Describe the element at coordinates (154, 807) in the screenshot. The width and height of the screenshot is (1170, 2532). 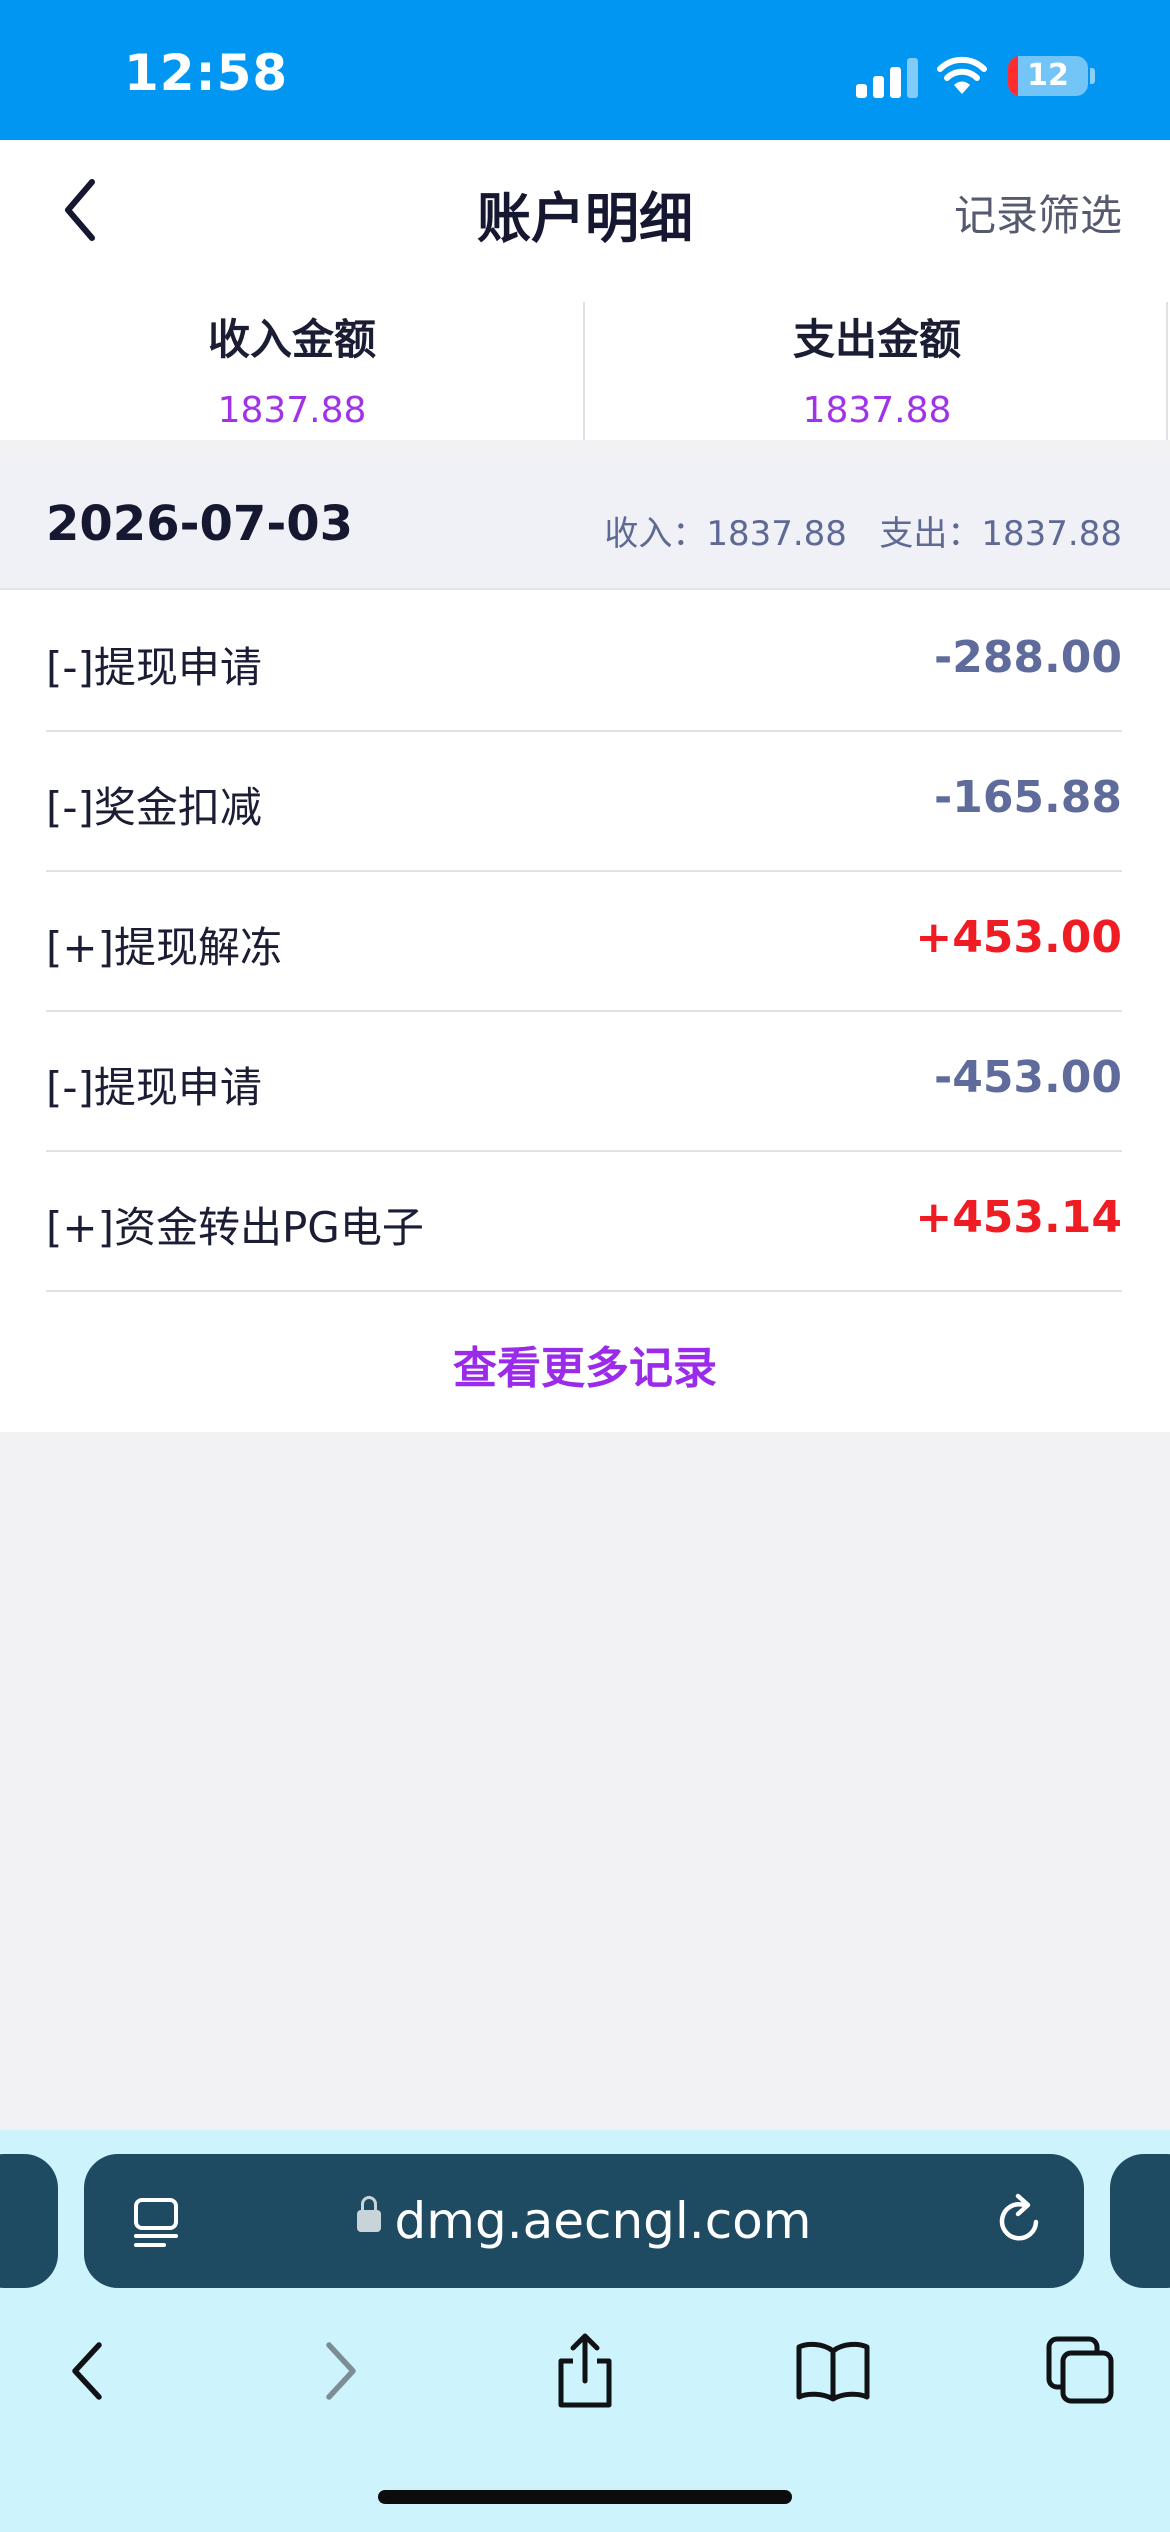
I see `record-label: [-]奖金扣减` at that location.